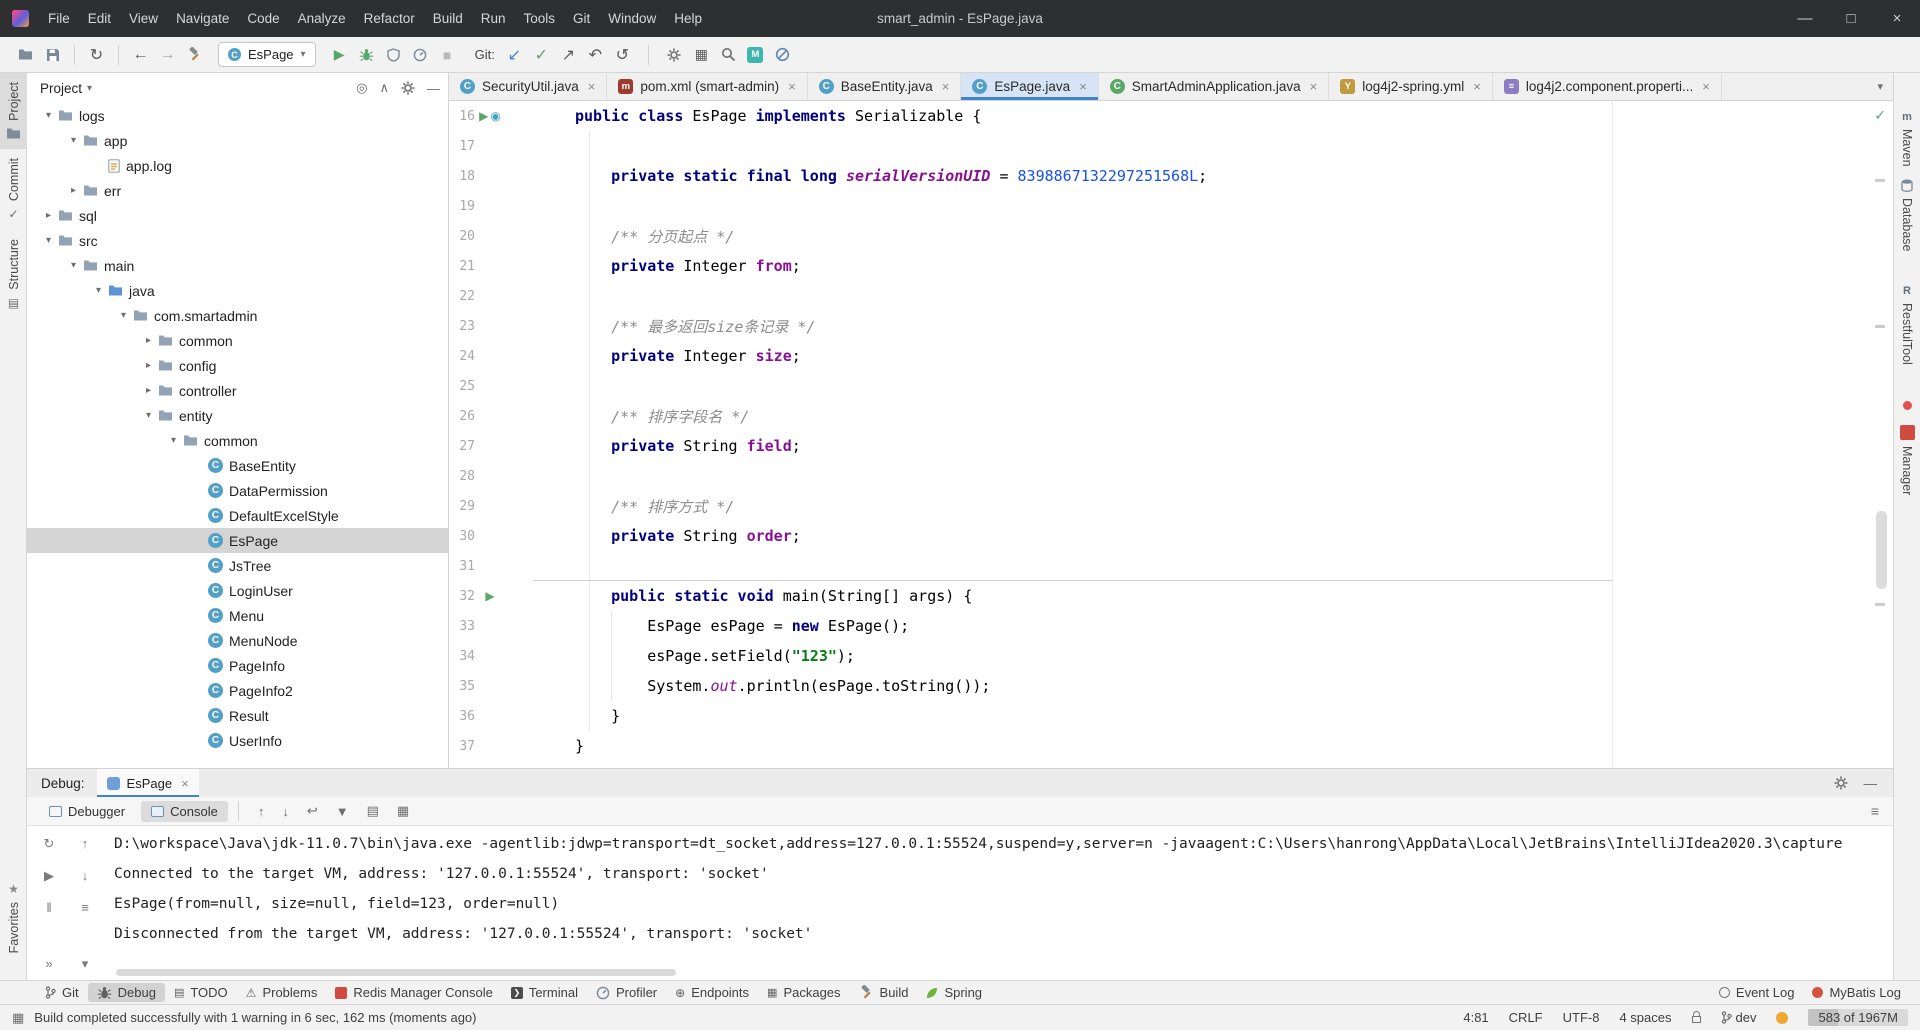 The width and height of the screenshot is (1920, 1030). I want to click on code-line-20: 20 /** 分页起点 */, so click(1171, 236).